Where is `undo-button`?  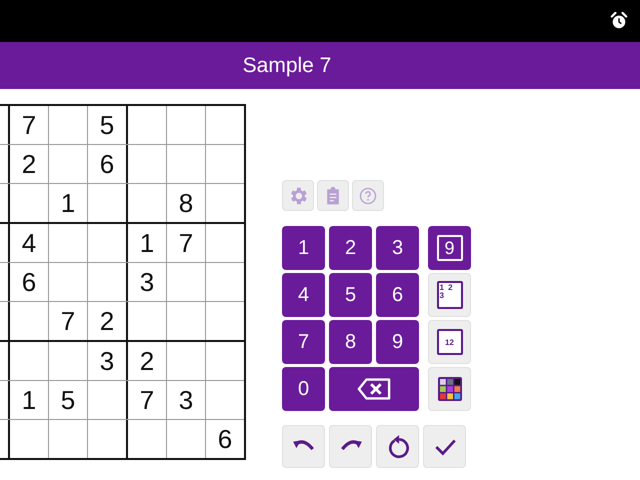
undo-button is located at coordinates (303, 446).